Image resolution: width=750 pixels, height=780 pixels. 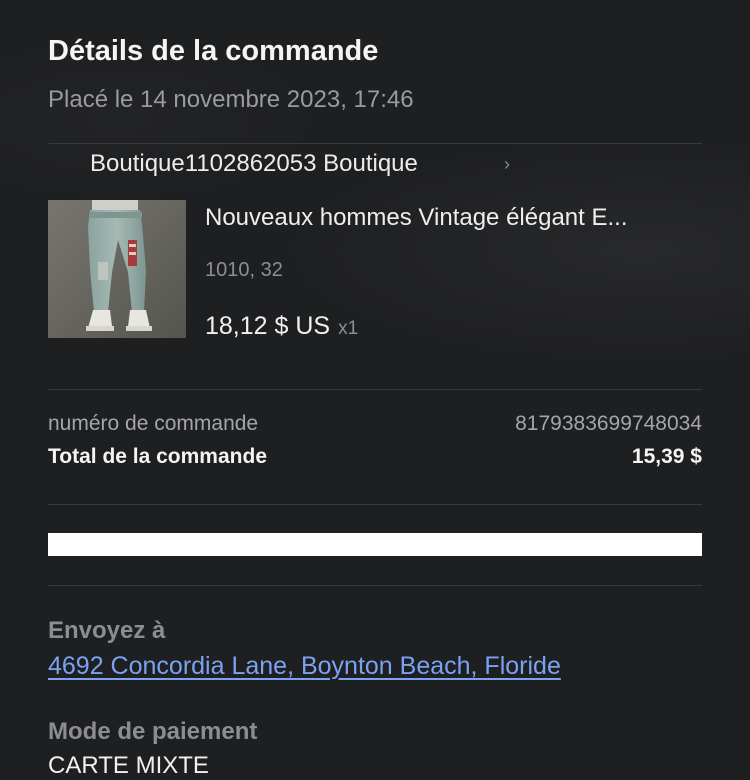 What do you see at coordinates (117, 269) in the screenshot?
I see `product-image` at bounding box center [117, 269].